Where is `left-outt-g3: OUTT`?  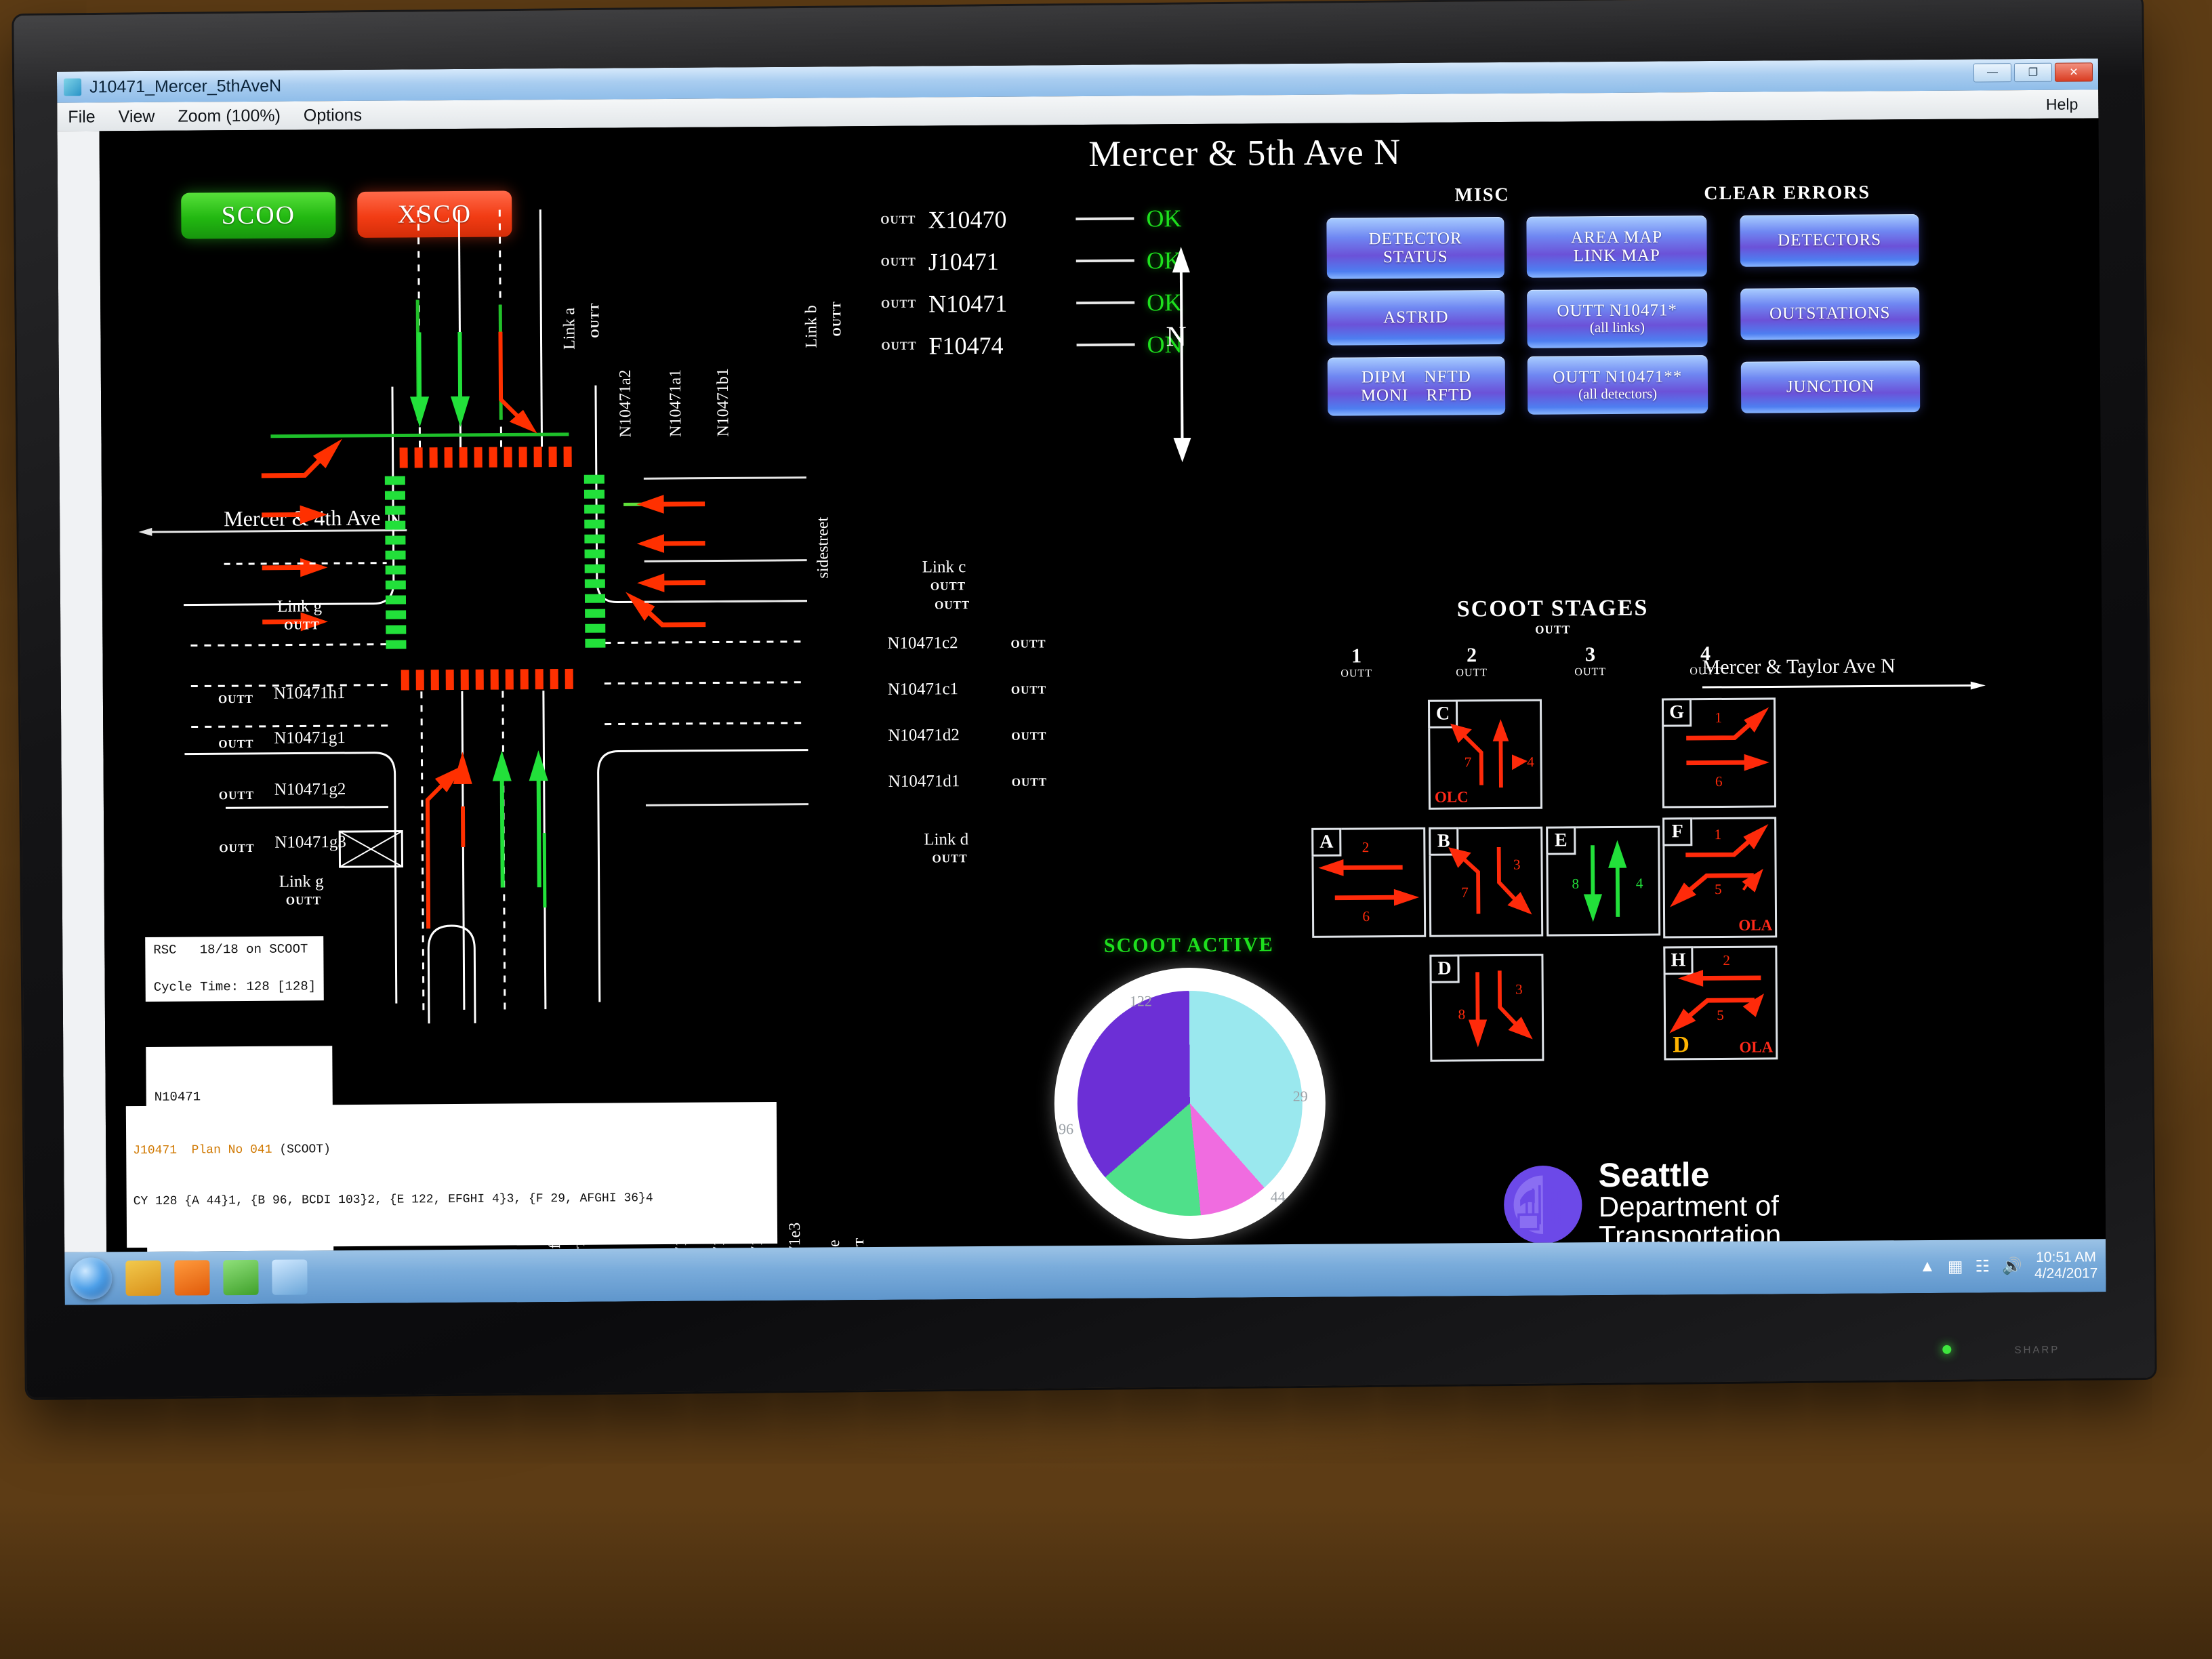
left-outt-g3: OUTT is located at coordinates (237, 848).